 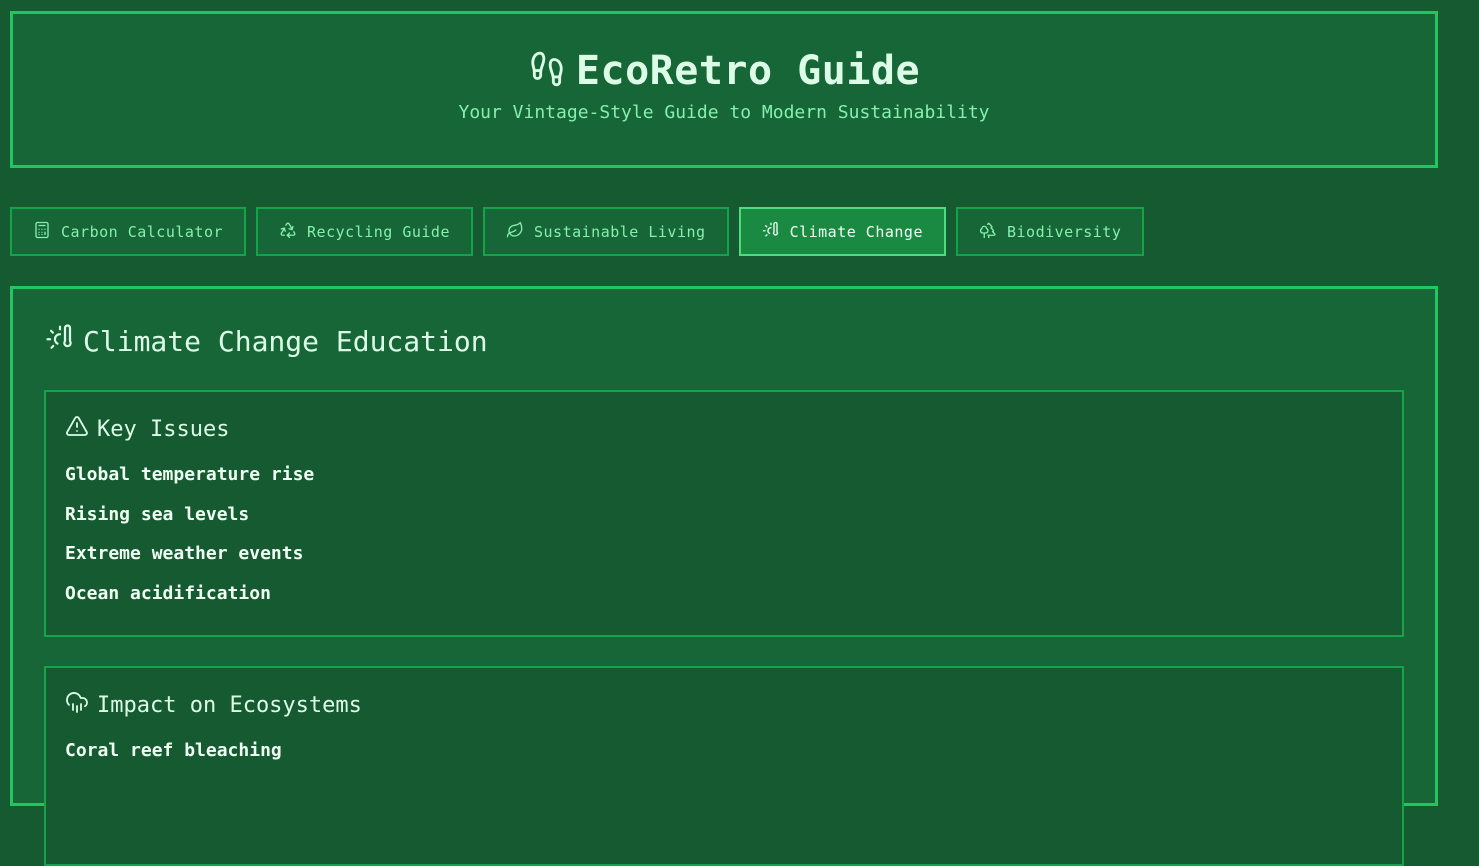 I want to click on tab-sustainable-living: Sustainable Living, so click(x=606, y=231).